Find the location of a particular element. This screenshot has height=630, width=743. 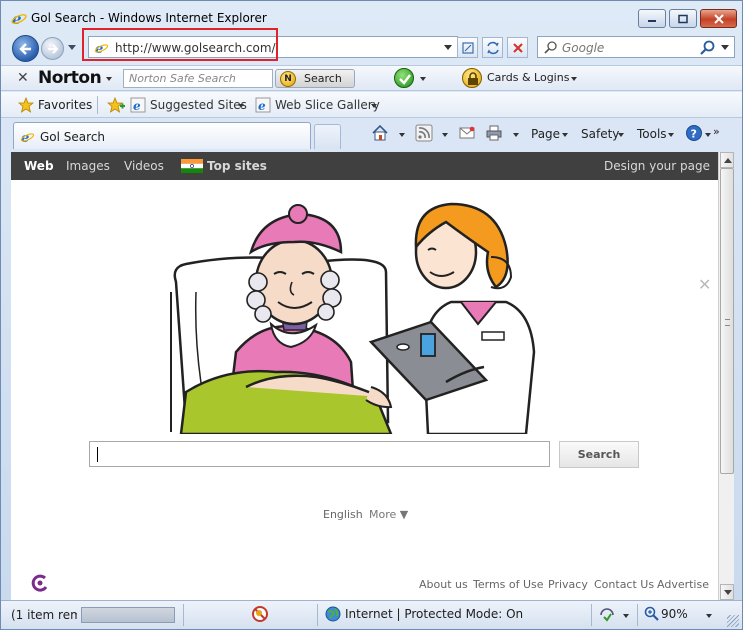

site-nav-images: Images is located at coordinates (88, 166).